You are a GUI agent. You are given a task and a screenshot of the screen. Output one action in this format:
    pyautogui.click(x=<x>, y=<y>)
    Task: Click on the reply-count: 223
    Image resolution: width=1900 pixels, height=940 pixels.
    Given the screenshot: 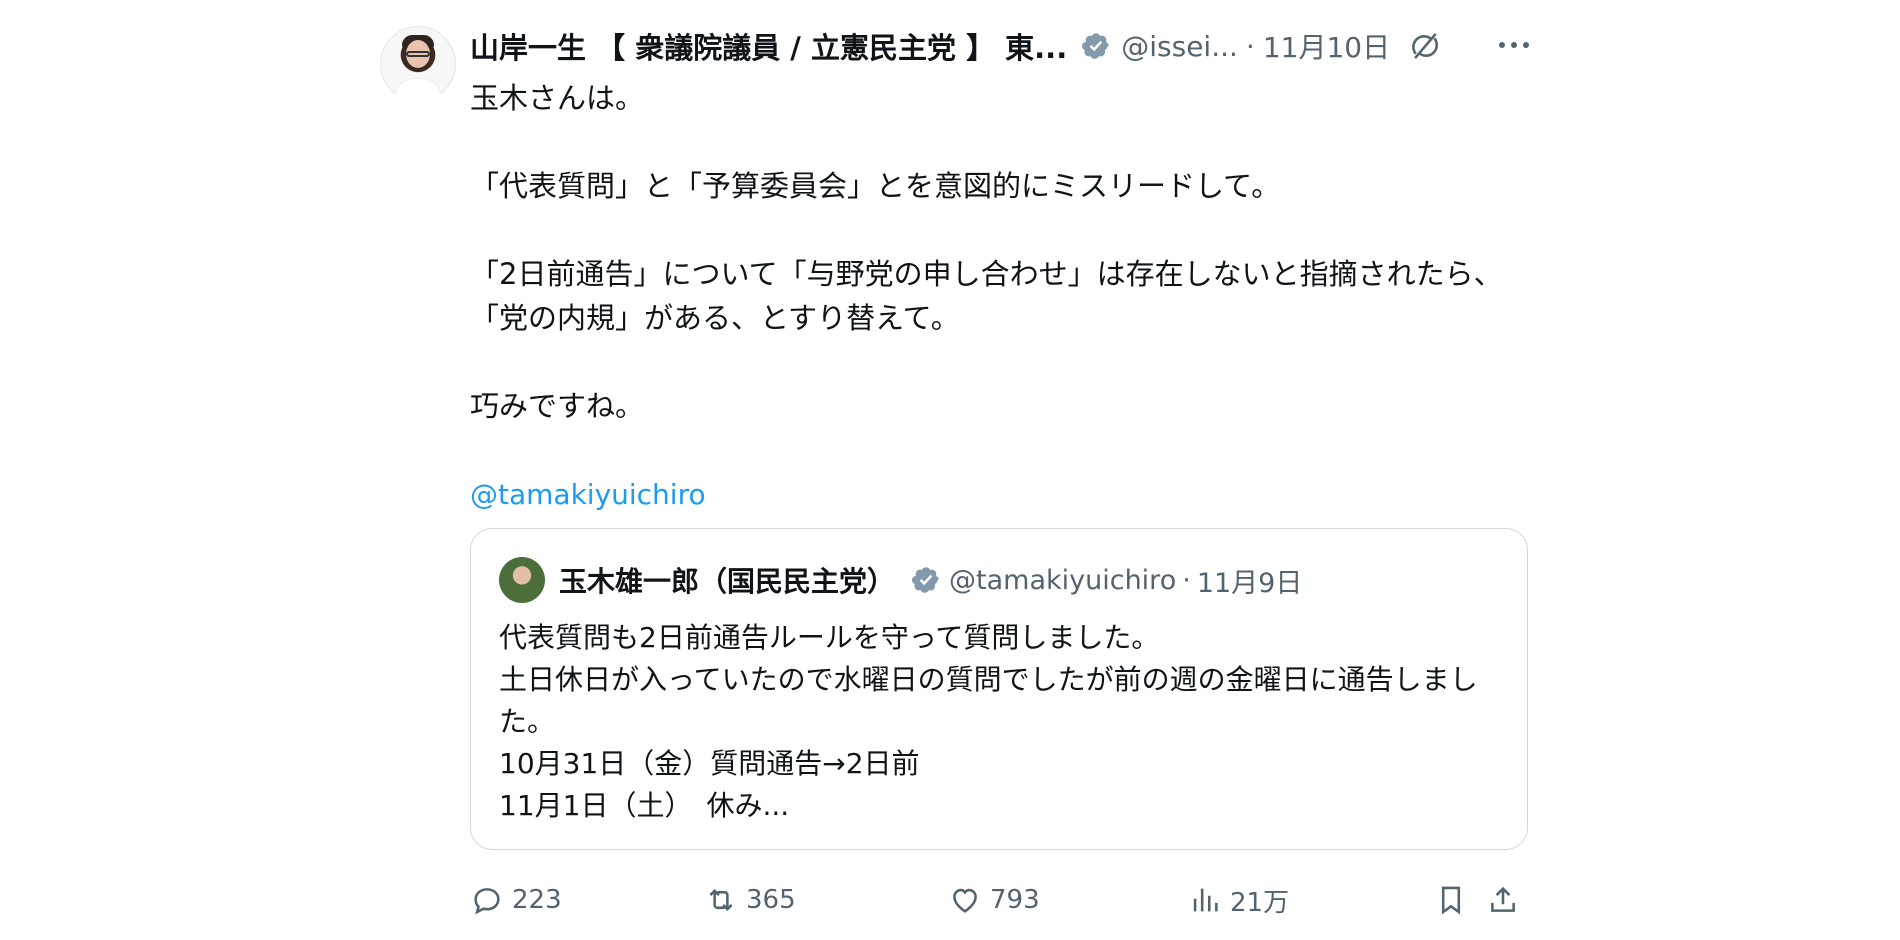 What is the action you would take?
    pyautogui.click(x=537, y=900)
    